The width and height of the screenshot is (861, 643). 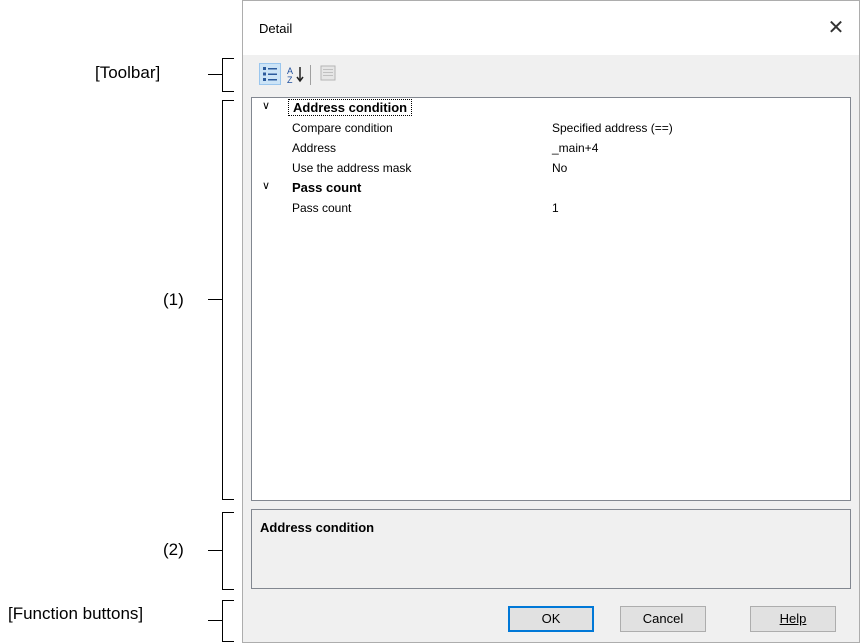 I want to click on property-pages-icon, so click(x=328, y=73).